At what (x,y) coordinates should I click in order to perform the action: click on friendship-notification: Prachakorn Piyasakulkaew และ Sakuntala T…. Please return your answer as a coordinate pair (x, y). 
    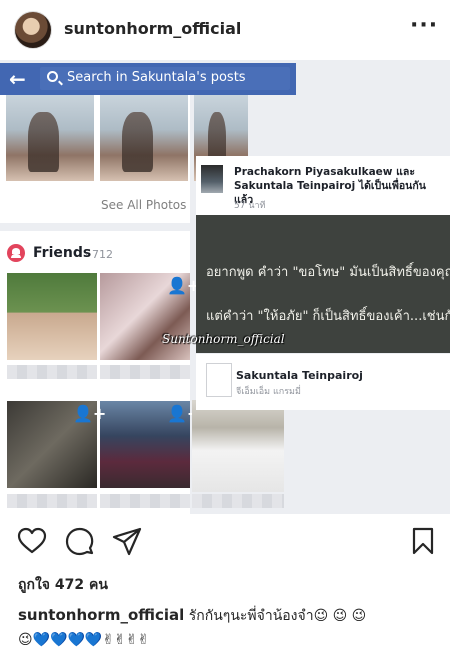
    Looking at the image, I should click on (323, 186).